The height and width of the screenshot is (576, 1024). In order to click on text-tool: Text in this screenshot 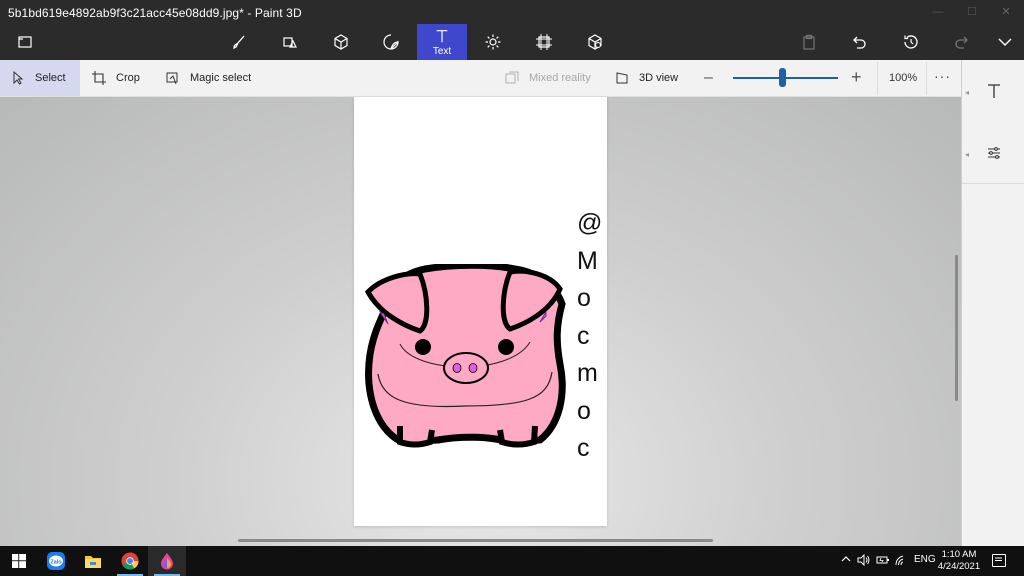, I will do `click(442, 42)`.